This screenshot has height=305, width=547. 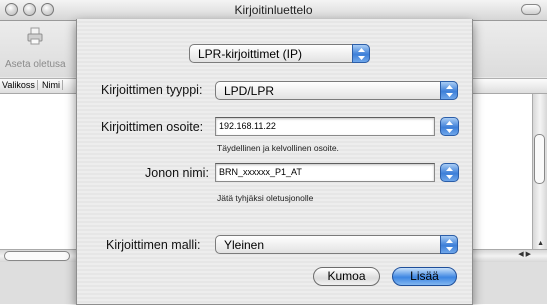 What do you see at coordinates (336, 244) in the screenshot?
I see `printer-model-popup: Yleinen` at bounding box center [336, 244].